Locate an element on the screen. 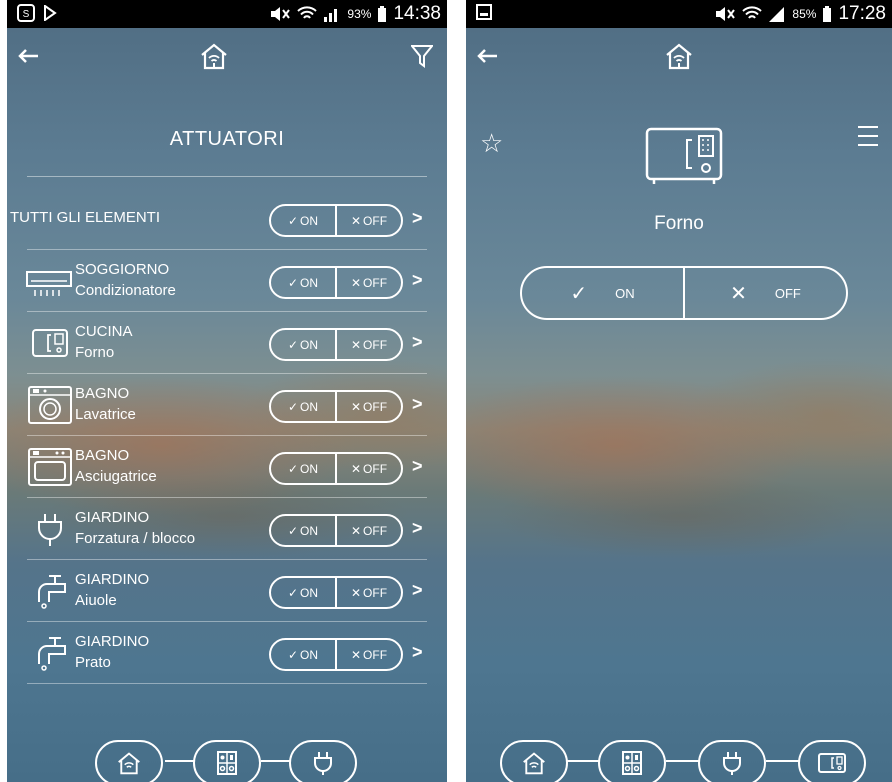 The height and width of the screenshot is (782, 892). room-label: GIARDINO is located at coordinates (112, 641).